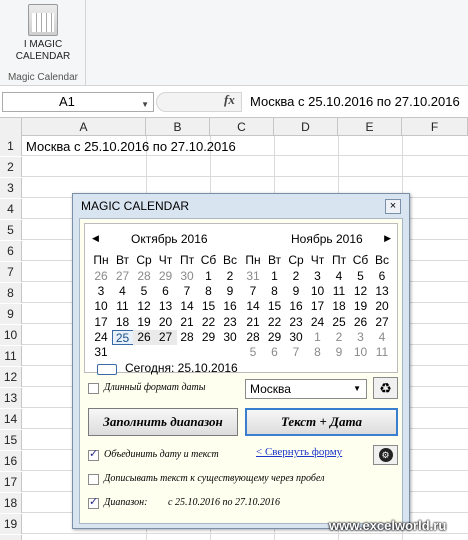 The width and height of the screenshot is (468, 540). What do you see at coordinates (95, 238) in the screenshot?
I see `prev-month-icon: ◀` at bounding box center [95, 238].